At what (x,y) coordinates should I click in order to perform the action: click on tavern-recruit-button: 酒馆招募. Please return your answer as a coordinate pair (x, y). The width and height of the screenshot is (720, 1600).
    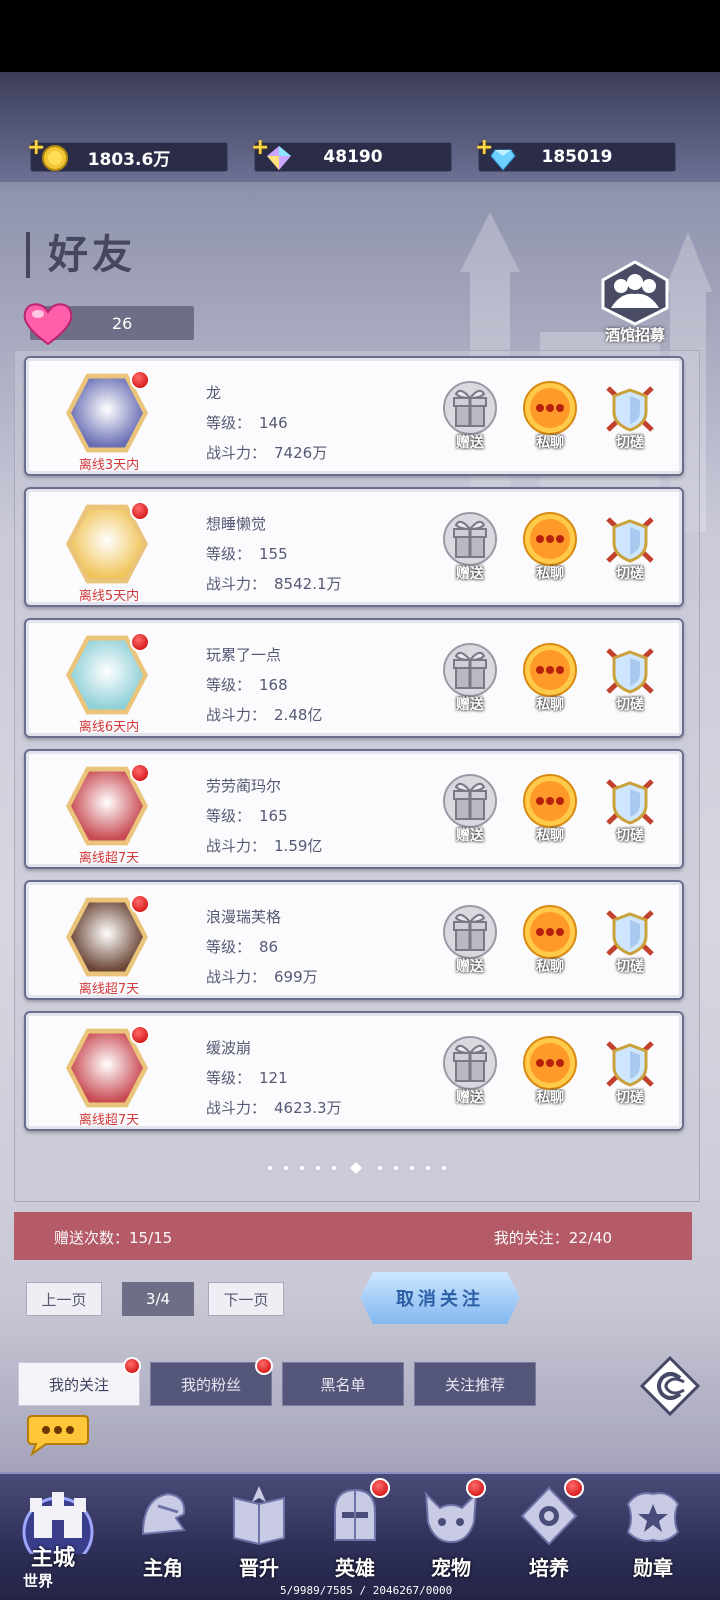
    Looking at the image, I should click on (635, 303).